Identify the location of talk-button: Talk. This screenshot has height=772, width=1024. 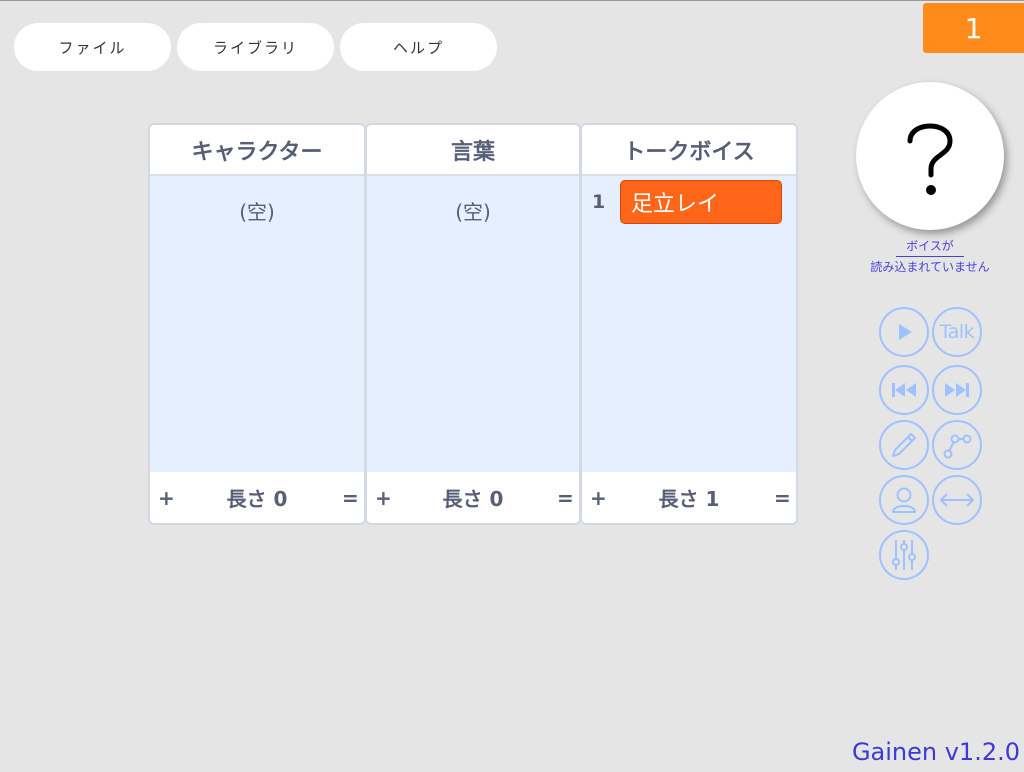
(957, 332).